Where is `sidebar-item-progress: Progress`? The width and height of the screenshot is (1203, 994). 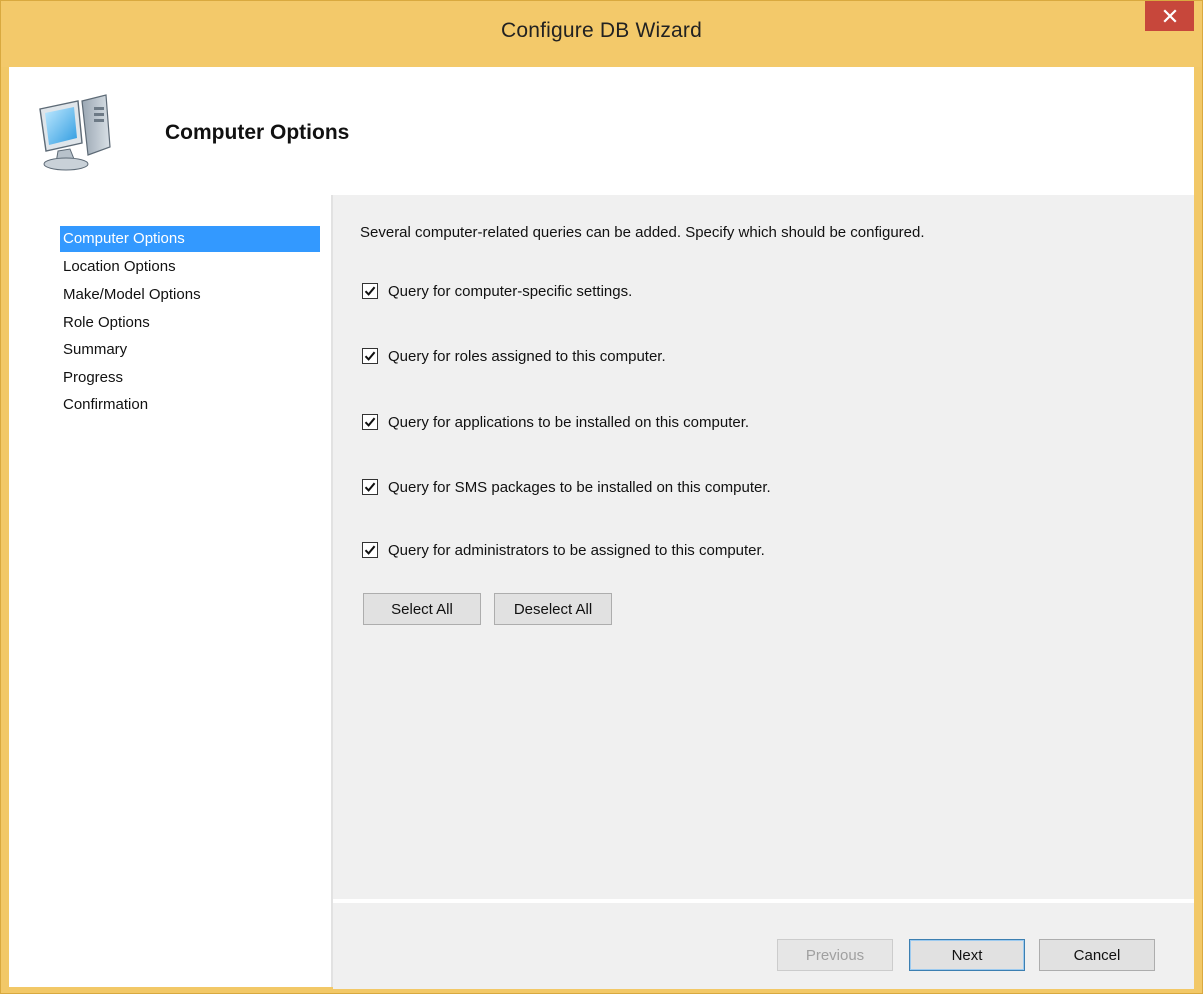
sidebar-item-progress: Progress is located at coordinates (190, 378).